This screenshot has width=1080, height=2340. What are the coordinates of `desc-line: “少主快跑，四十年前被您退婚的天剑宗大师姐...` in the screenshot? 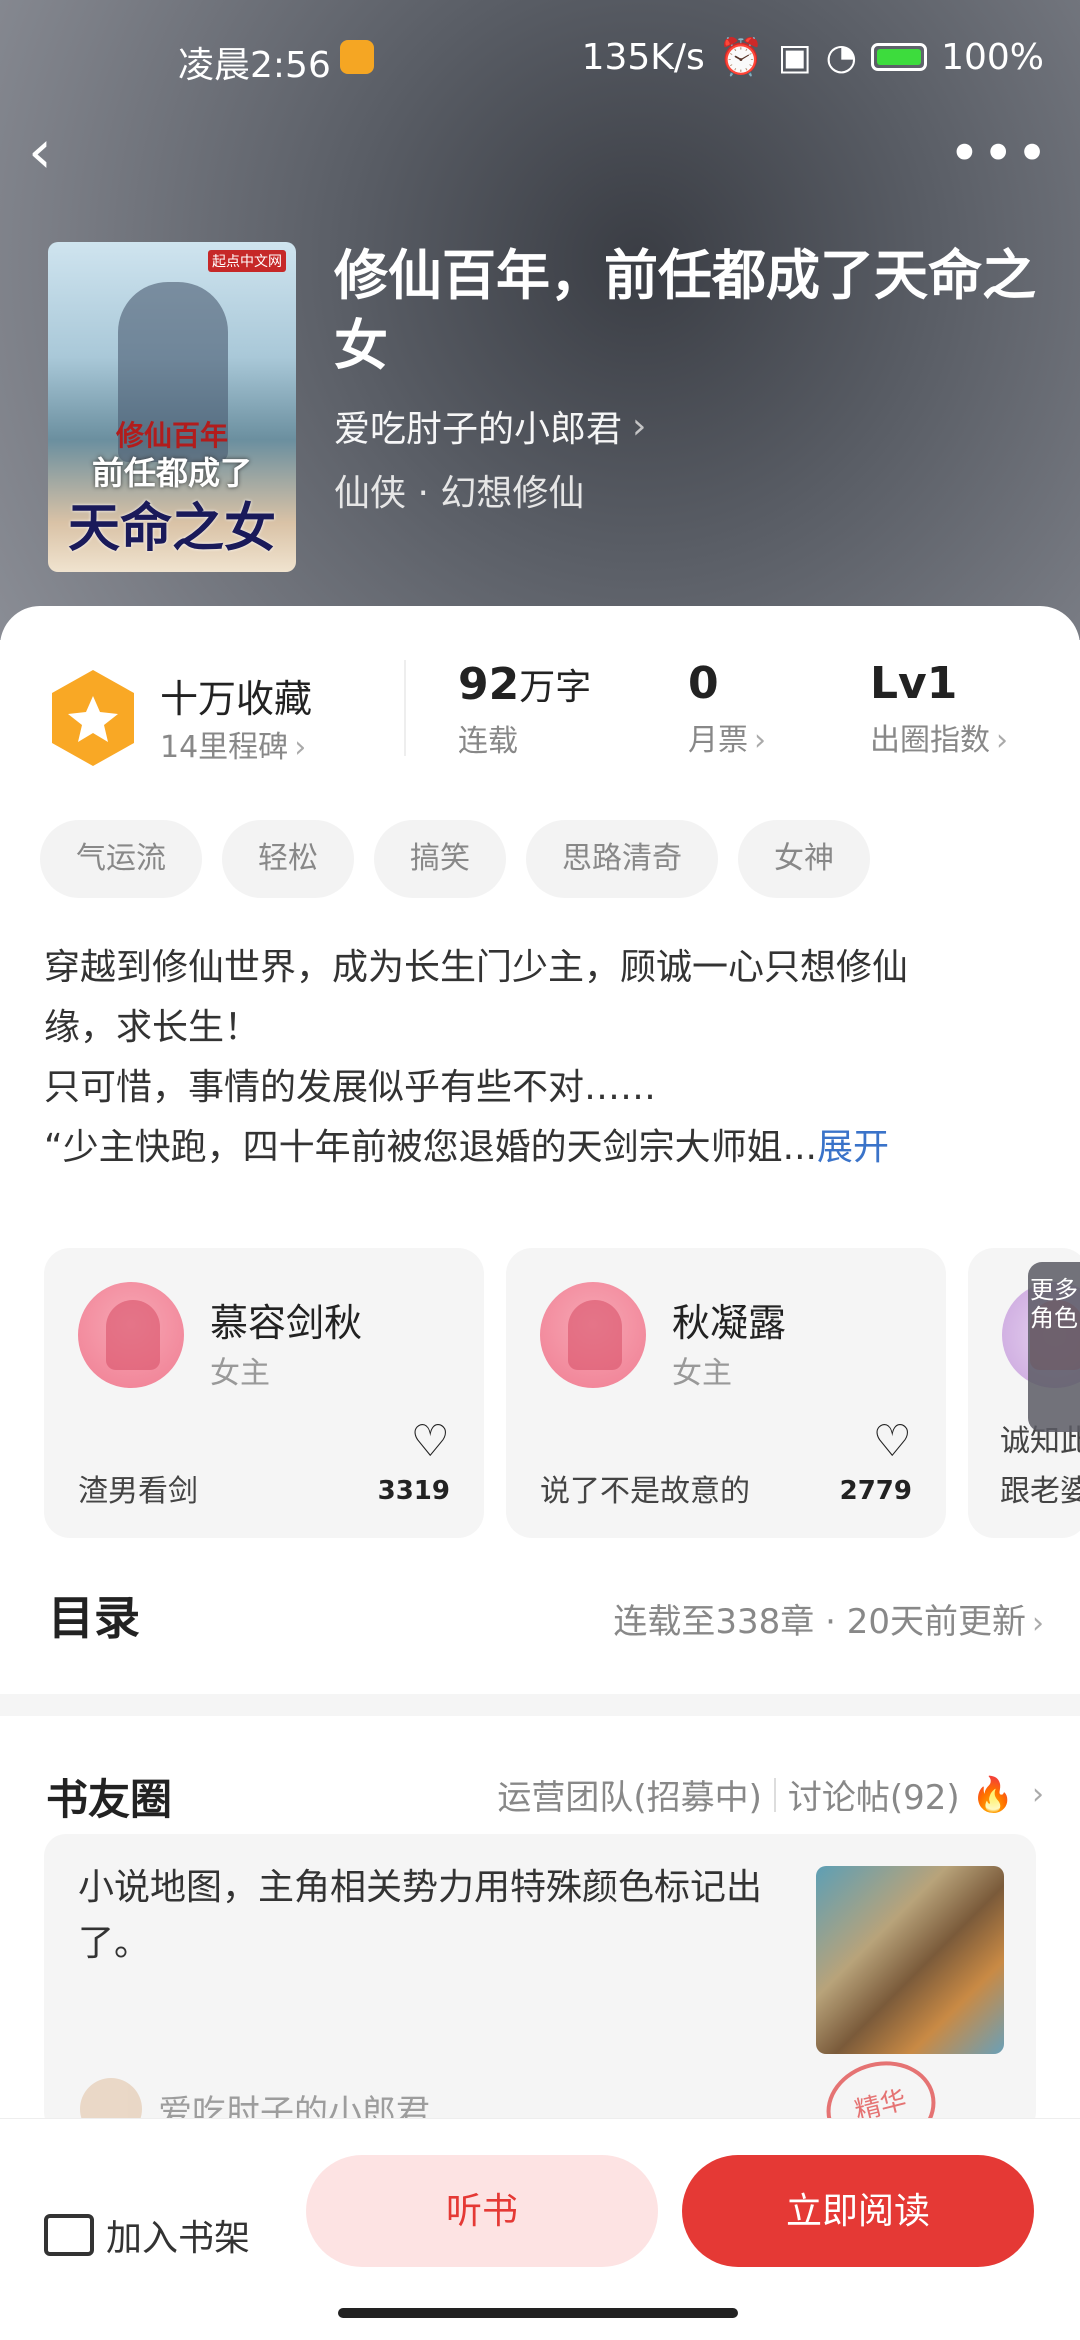 It's located at (430, 1147).